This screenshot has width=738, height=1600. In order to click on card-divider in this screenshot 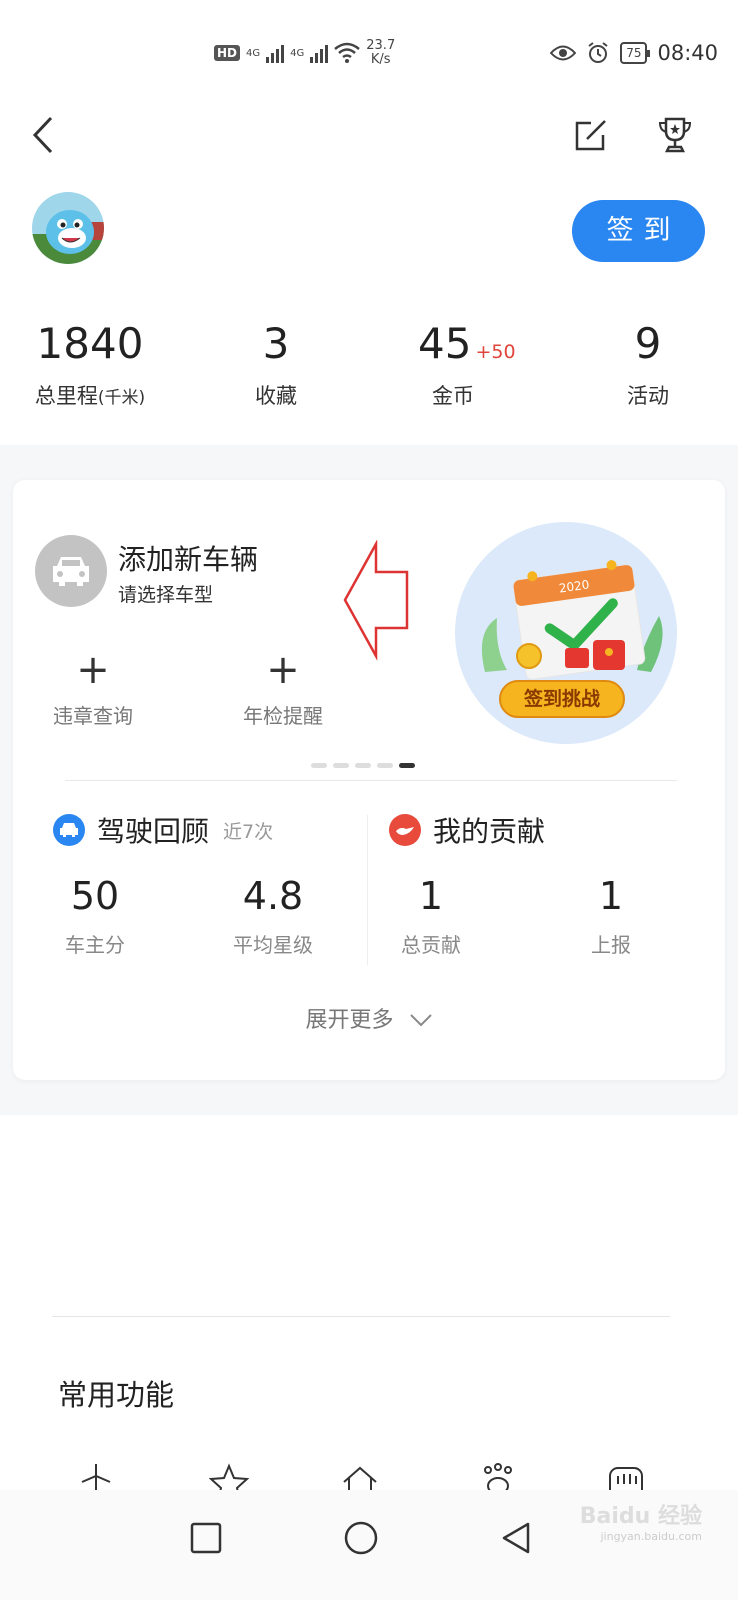, I will do `click(371, 780)`.